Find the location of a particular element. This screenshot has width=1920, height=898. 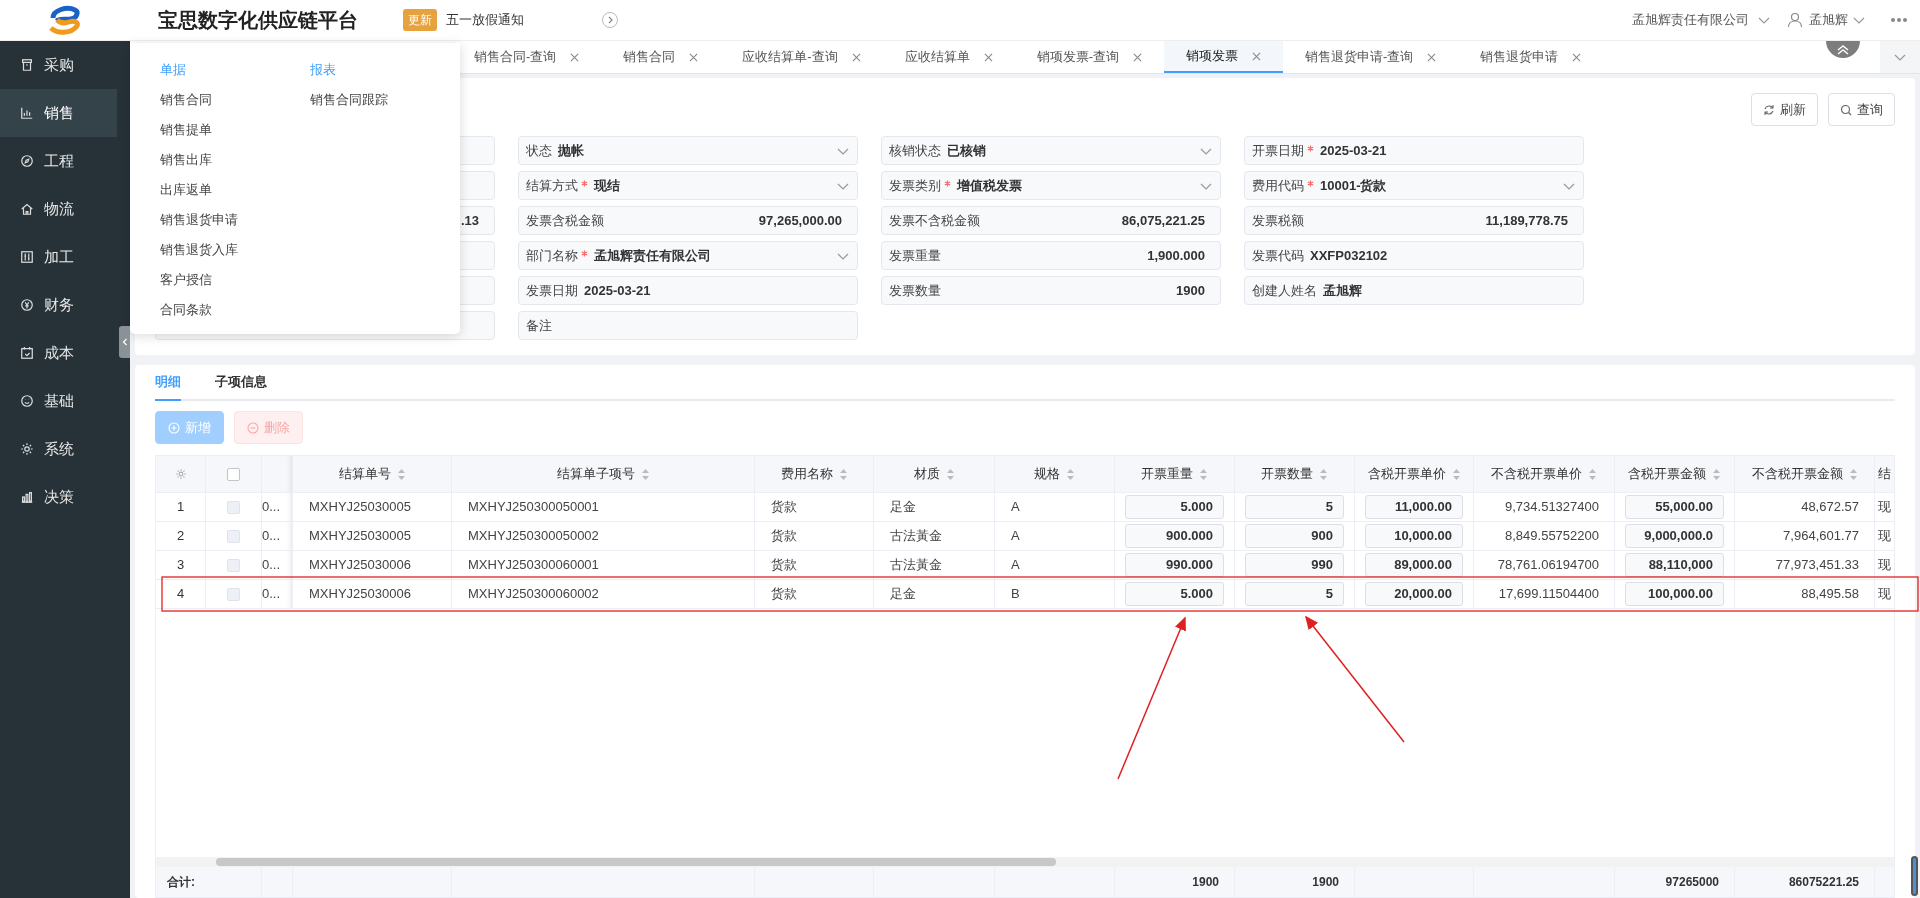

vertical-scrollbar is located at coordinates (1914, 876).